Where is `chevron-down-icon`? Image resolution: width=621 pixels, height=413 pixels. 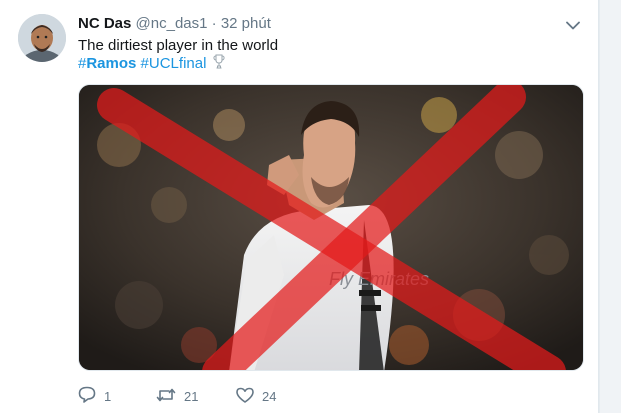 chevron-down-icon is located at coordinates (573, 25).